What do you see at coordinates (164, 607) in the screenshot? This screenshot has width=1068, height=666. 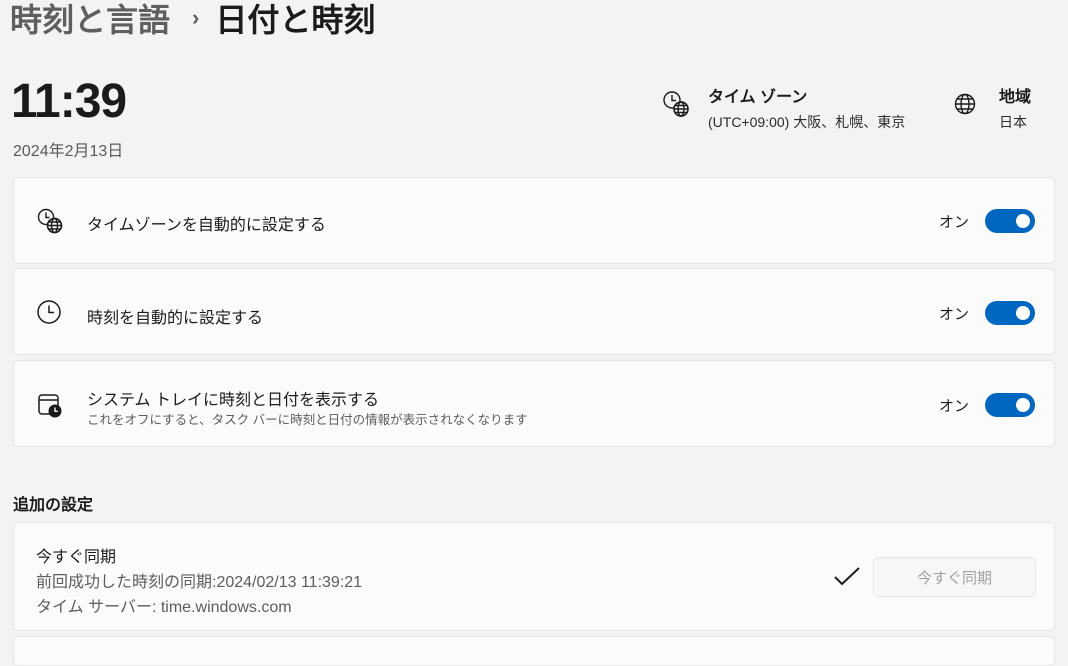 I see `time-server-text: タイム サーバー: time.windows.com` at bounding box center [164, 607].